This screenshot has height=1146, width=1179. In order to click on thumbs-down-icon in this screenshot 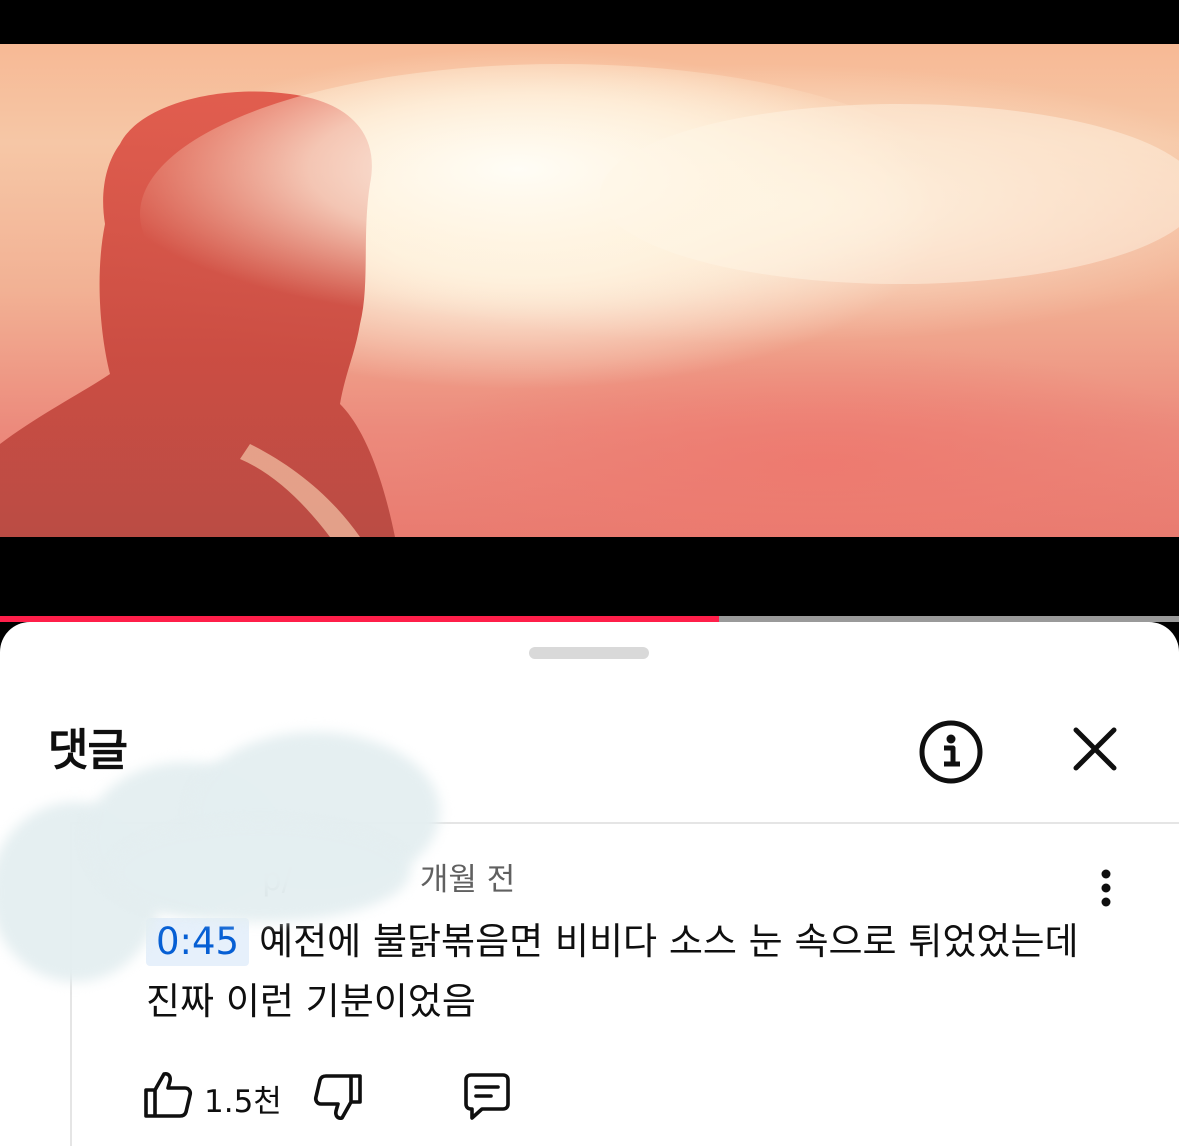, I will do `click(337, 1097)`.